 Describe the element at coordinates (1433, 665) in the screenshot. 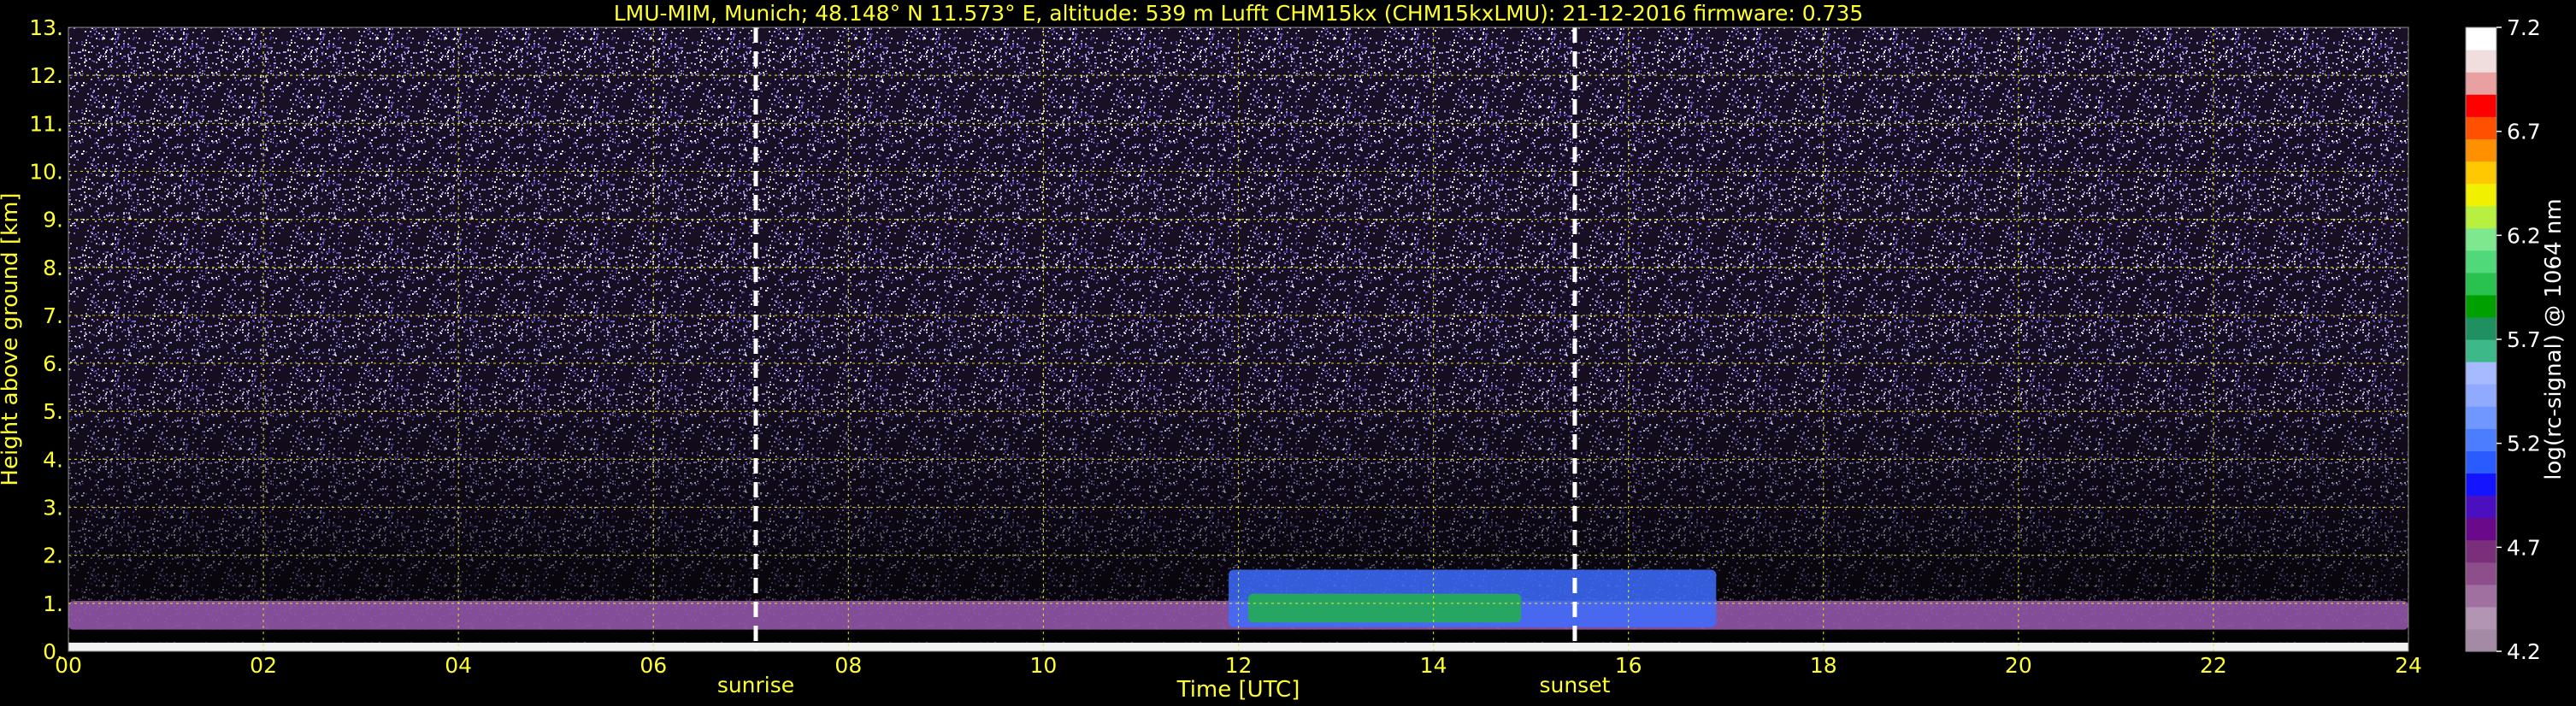

I see `x-tick-label: 14` at that location.